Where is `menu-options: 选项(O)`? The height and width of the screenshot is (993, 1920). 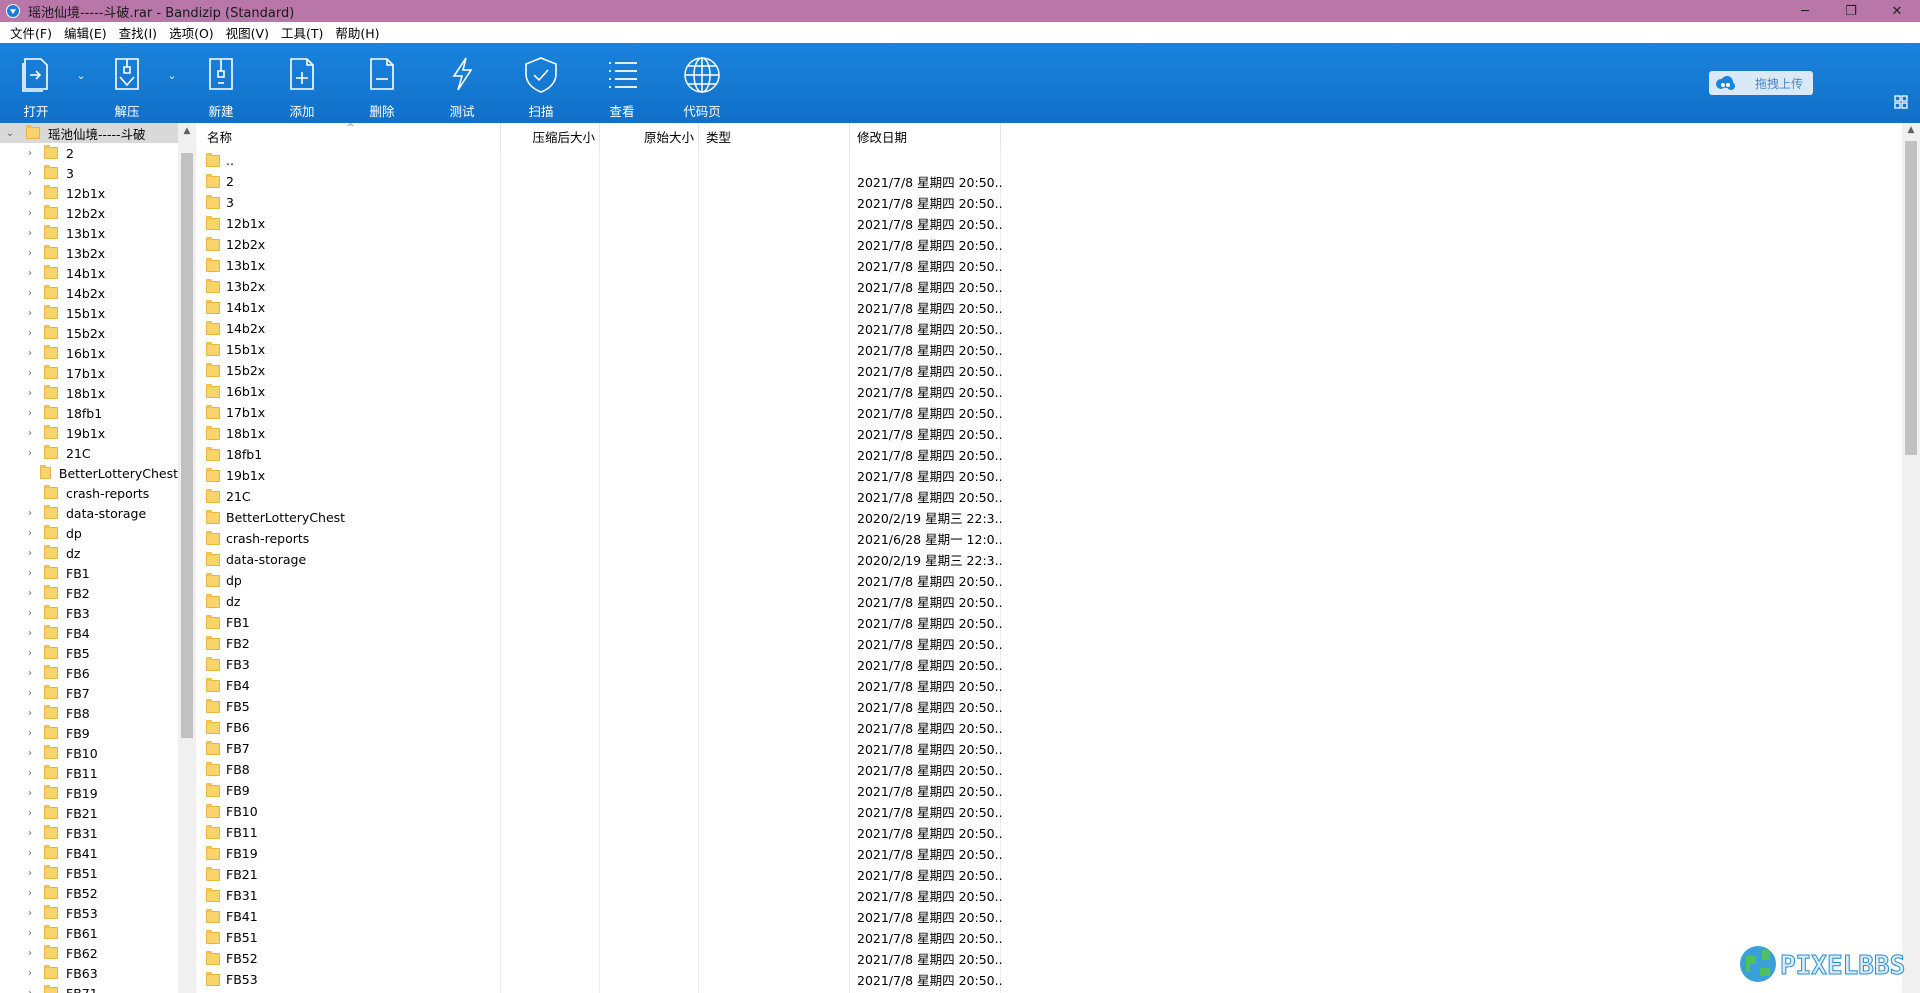
menu-options: 选项(O) is located at coordinates (191, 32).